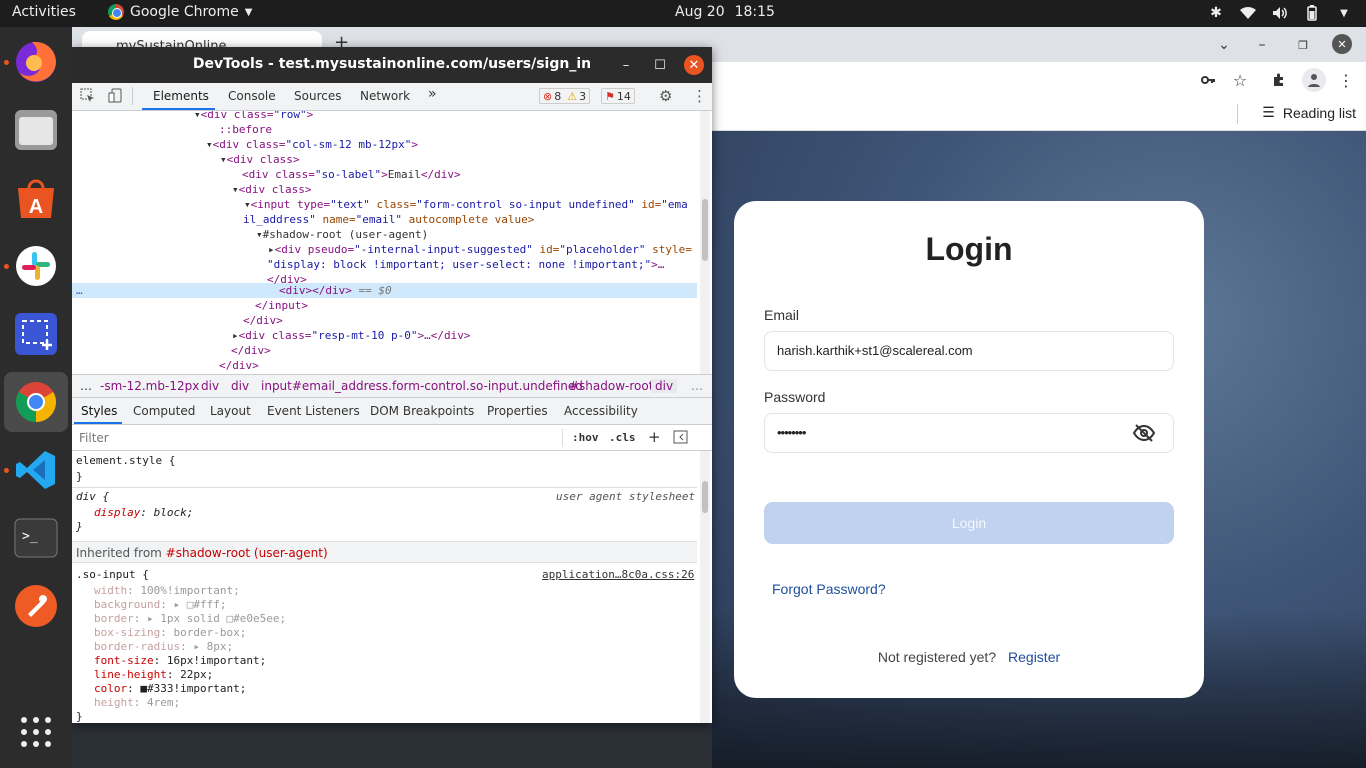 This screenshot has height=768, width=1366. I want to click on postman-icon, so click(36, 606).